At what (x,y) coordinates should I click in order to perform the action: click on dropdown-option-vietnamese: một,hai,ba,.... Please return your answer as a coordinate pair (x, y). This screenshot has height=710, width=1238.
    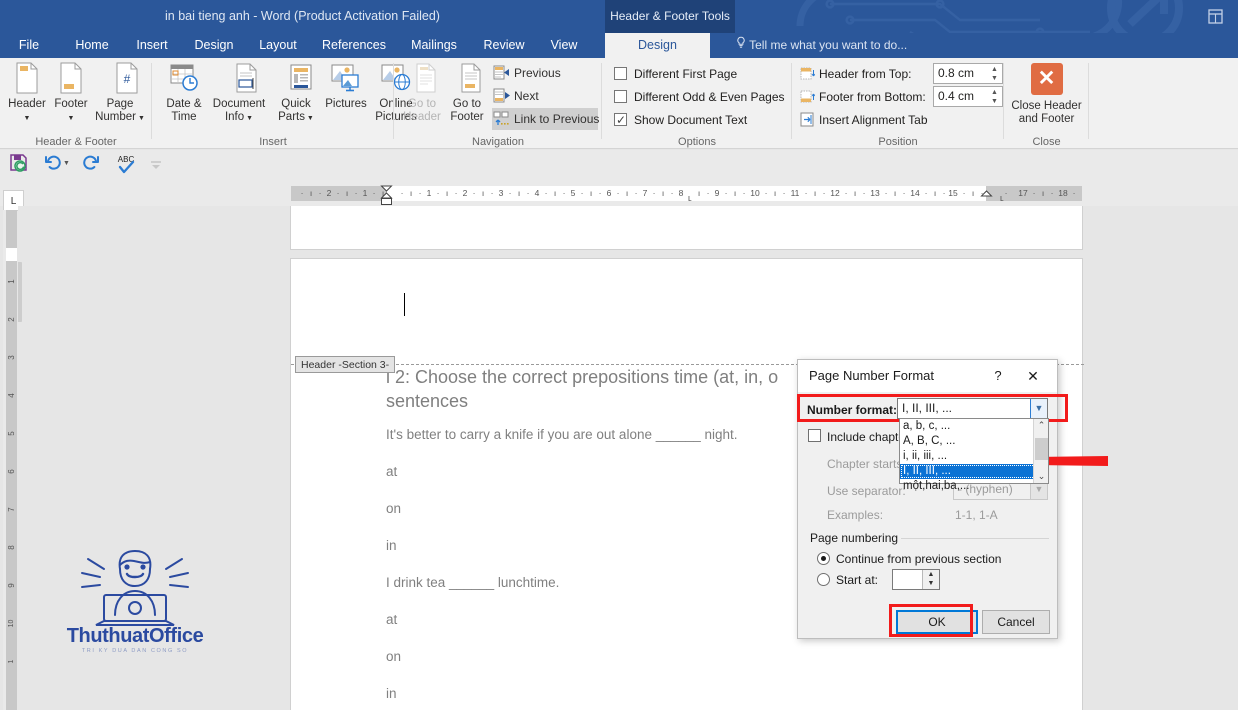
    Looking at the image, I should click on (974, 486).